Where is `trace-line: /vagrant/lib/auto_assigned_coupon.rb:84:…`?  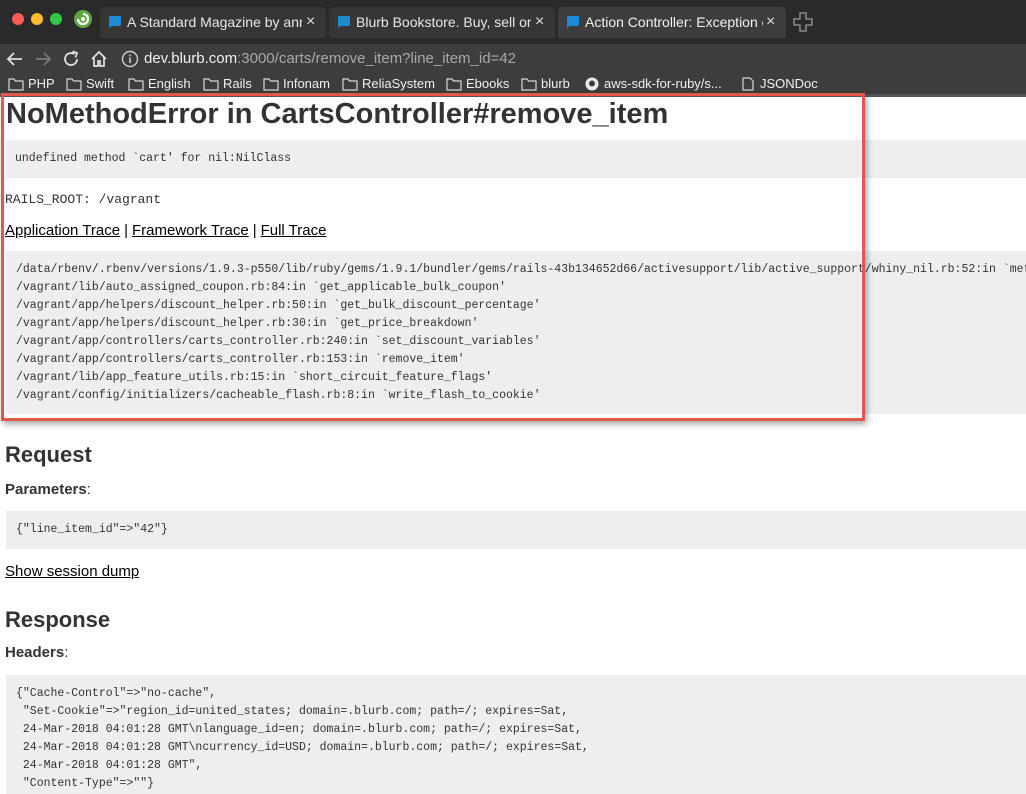 trace-line: /vagrant/lib/auto_assigned_coupon.rb:84:… is located at coordinates (261, 287).